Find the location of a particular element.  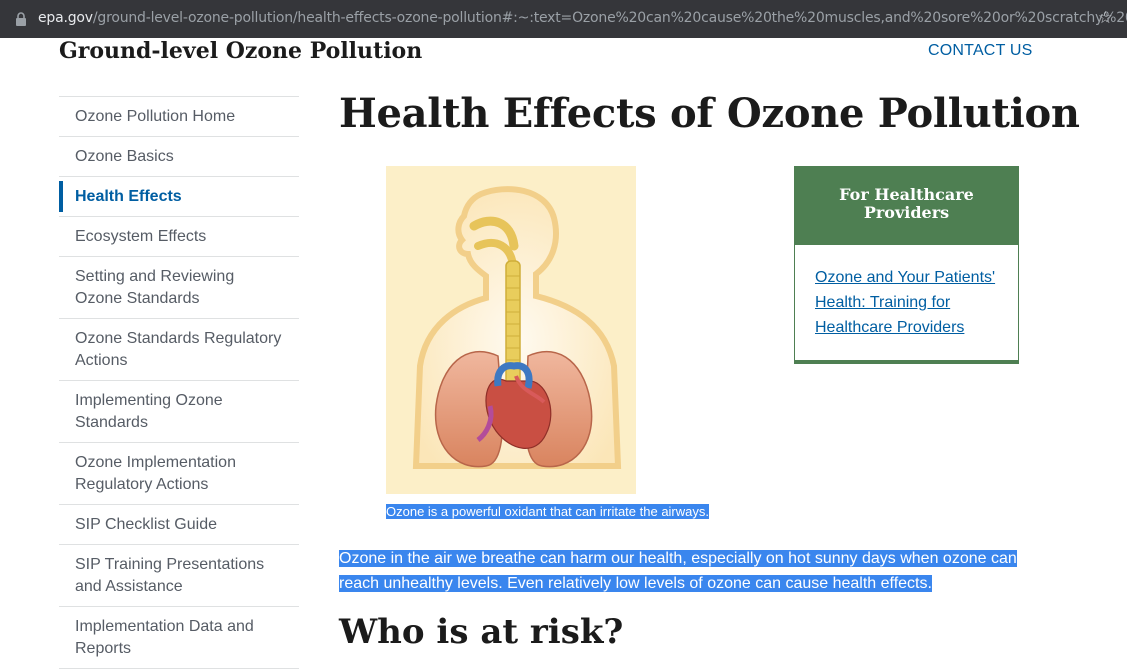

healthcare-providers-heading: For Healthcare Providers is located at coordinates (906, 206).